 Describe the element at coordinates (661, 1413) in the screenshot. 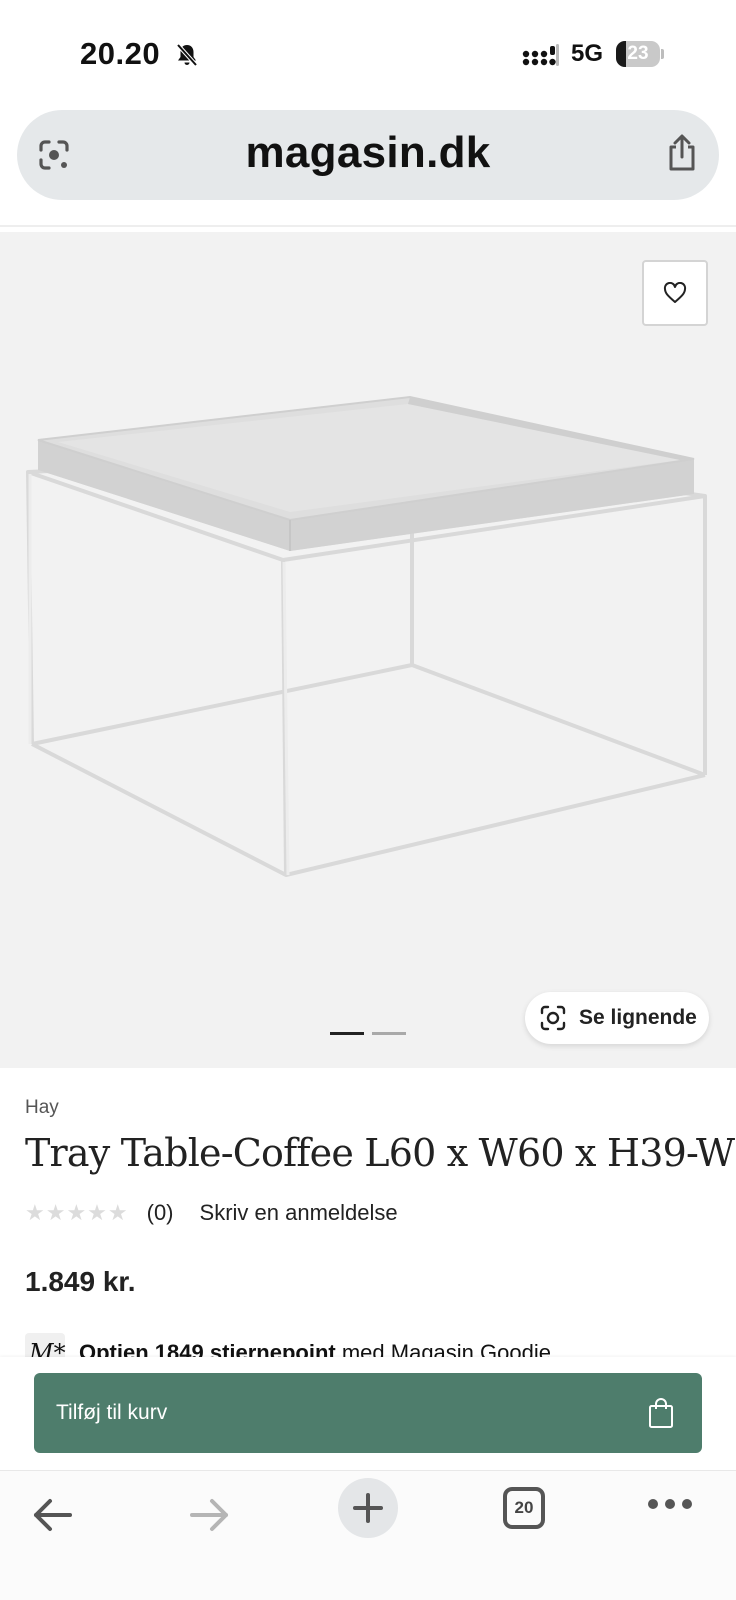

I see `shopping-bag-icon` at that location.